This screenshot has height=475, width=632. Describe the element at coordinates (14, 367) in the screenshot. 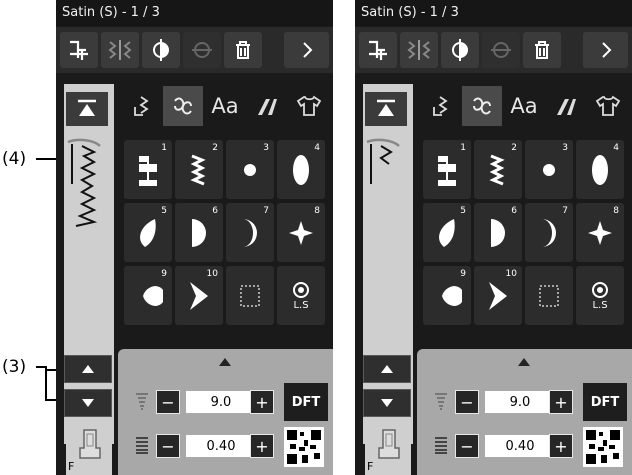

I see `callout-label-3: (3)` at that location.